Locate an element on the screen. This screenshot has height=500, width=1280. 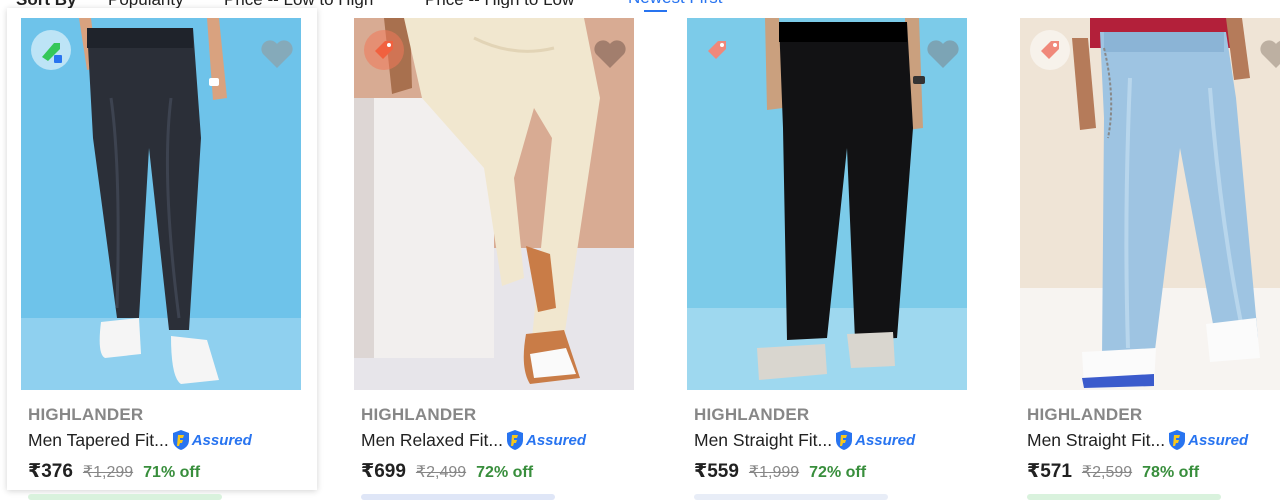
price-row: ₹559 ₹1,999 72% off is located at coordinates (780, 471).